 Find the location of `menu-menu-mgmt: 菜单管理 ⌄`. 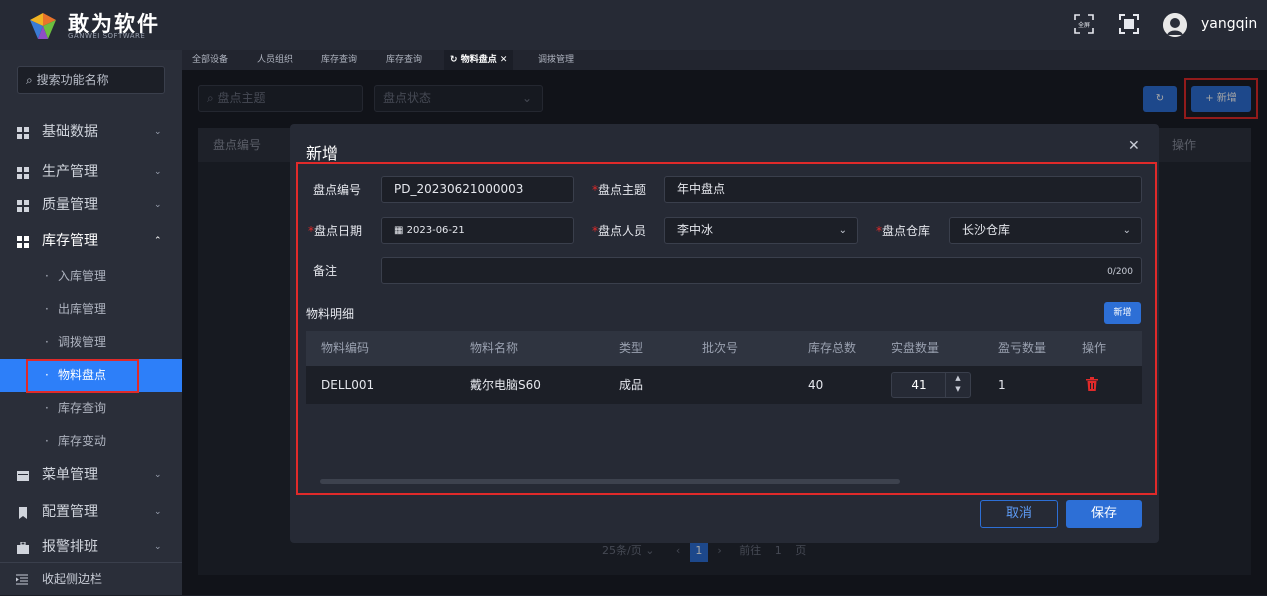

menu-menu-mgmt: 菜单管理 ⌄ is located at coordinates (91, 475).